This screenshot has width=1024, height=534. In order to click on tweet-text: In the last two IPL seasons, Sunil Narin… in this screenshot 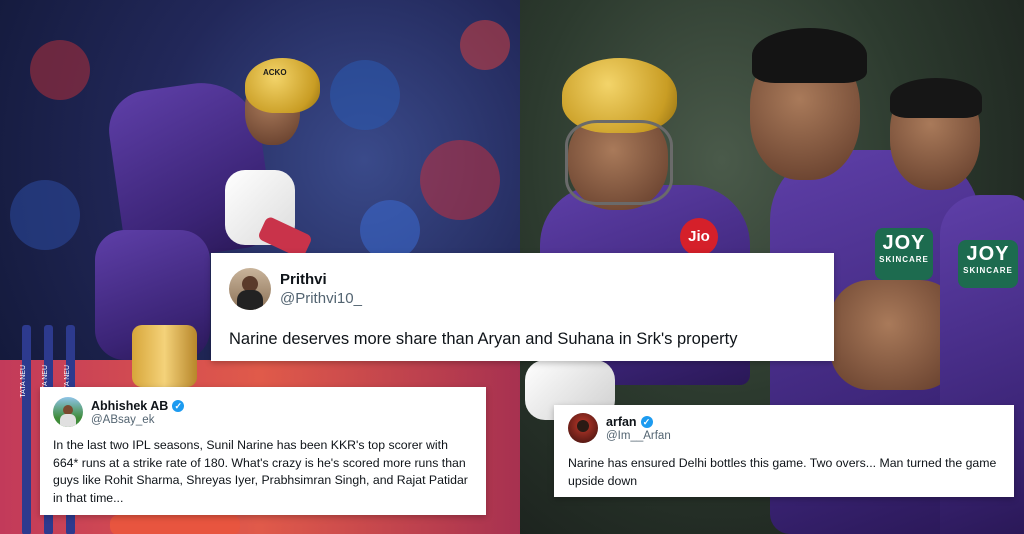, I will do `click(260, 471)`.